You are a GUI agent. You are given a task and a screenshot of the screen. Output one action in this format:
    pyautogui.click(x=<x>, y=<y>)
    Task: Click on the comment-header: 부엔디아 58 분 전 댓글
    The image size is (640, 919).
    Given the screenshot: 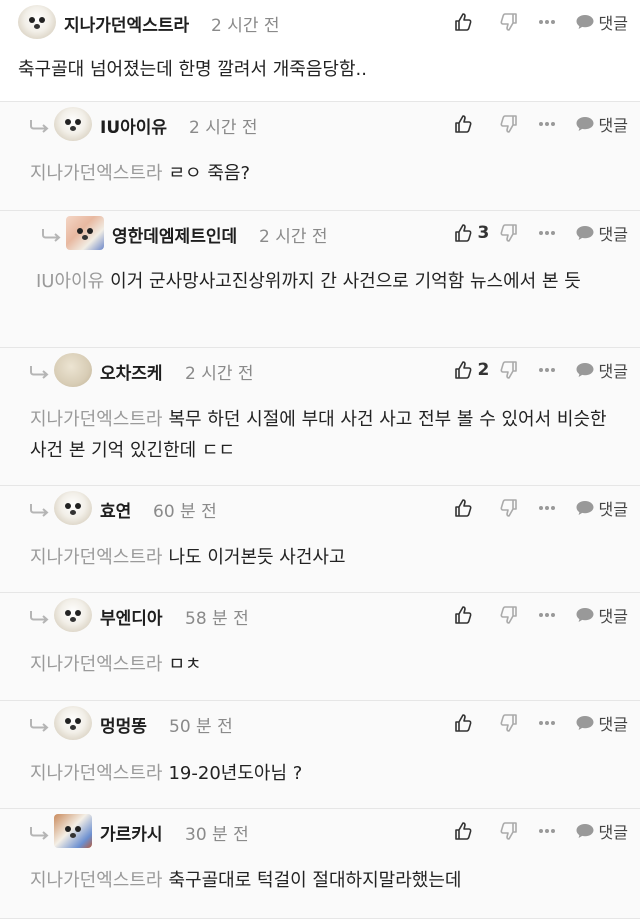 What is the action you would take?
    pyautogui.click(x=320, y=615)
    